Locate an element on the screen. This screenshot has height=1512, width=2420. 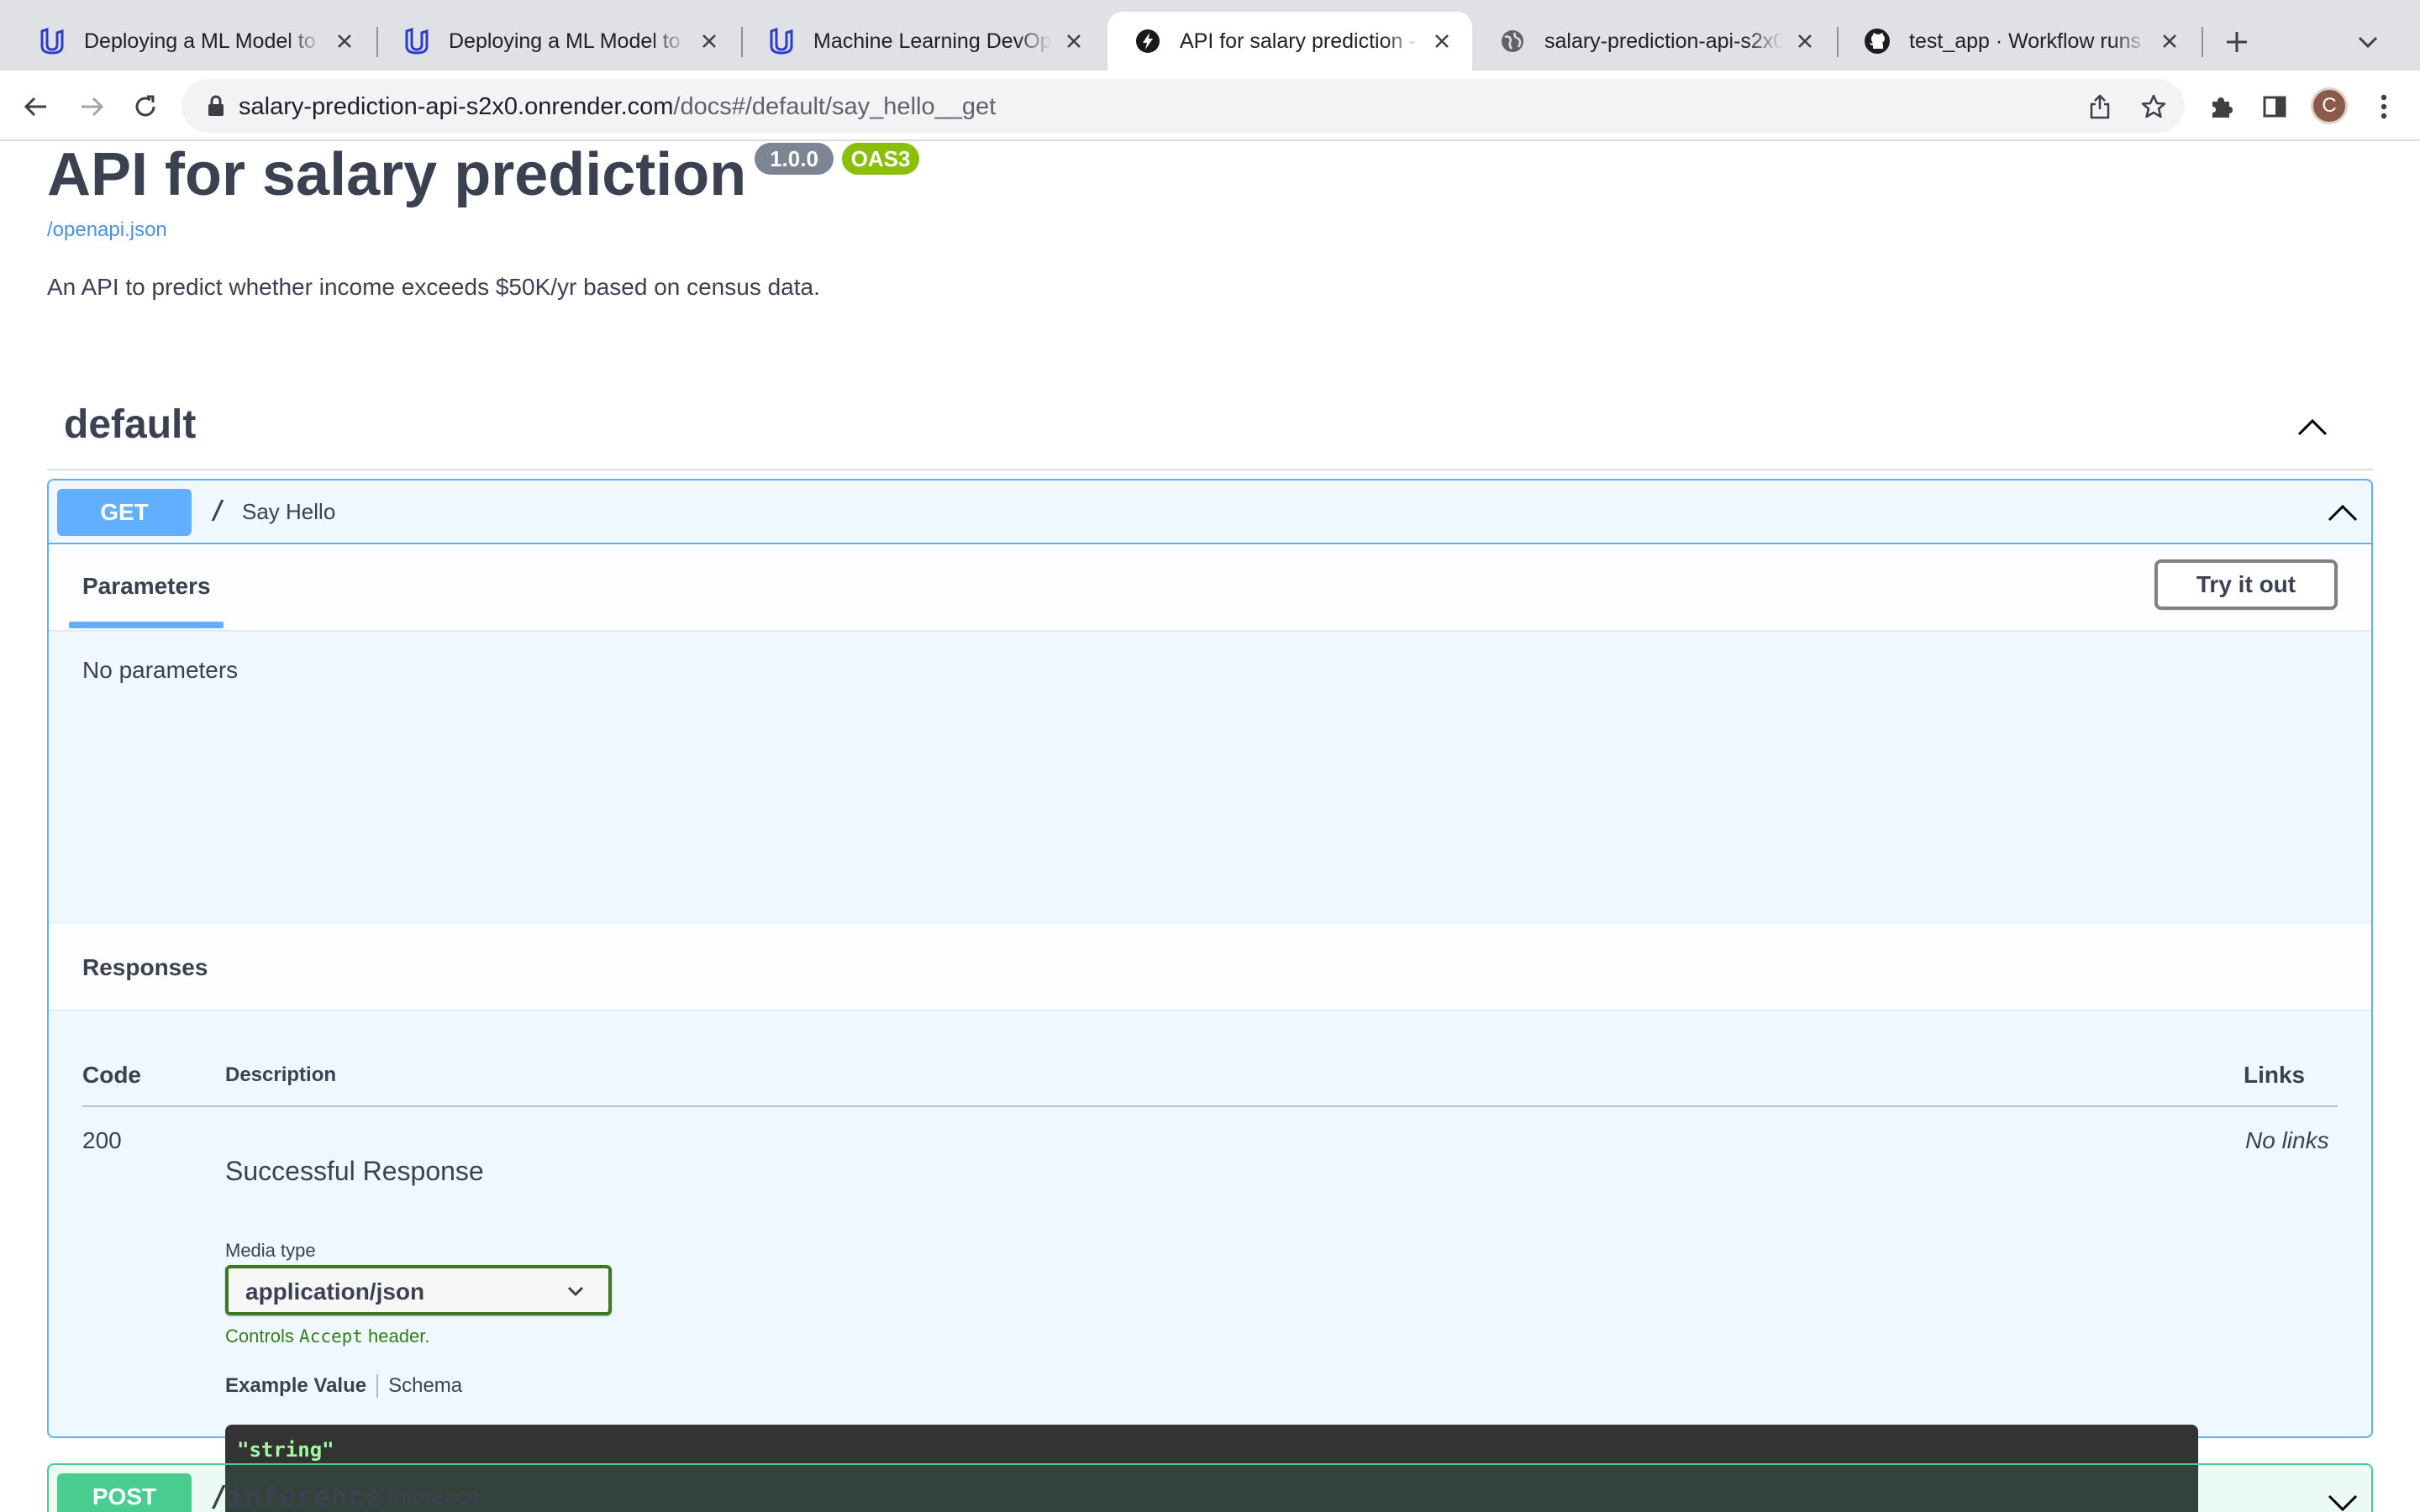
section-divider is located at coordinates (1210, 469).